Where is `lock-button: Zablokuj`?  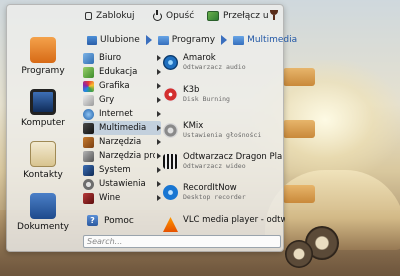
lock-button: Zablokuj is located at coordinates (110, 16).